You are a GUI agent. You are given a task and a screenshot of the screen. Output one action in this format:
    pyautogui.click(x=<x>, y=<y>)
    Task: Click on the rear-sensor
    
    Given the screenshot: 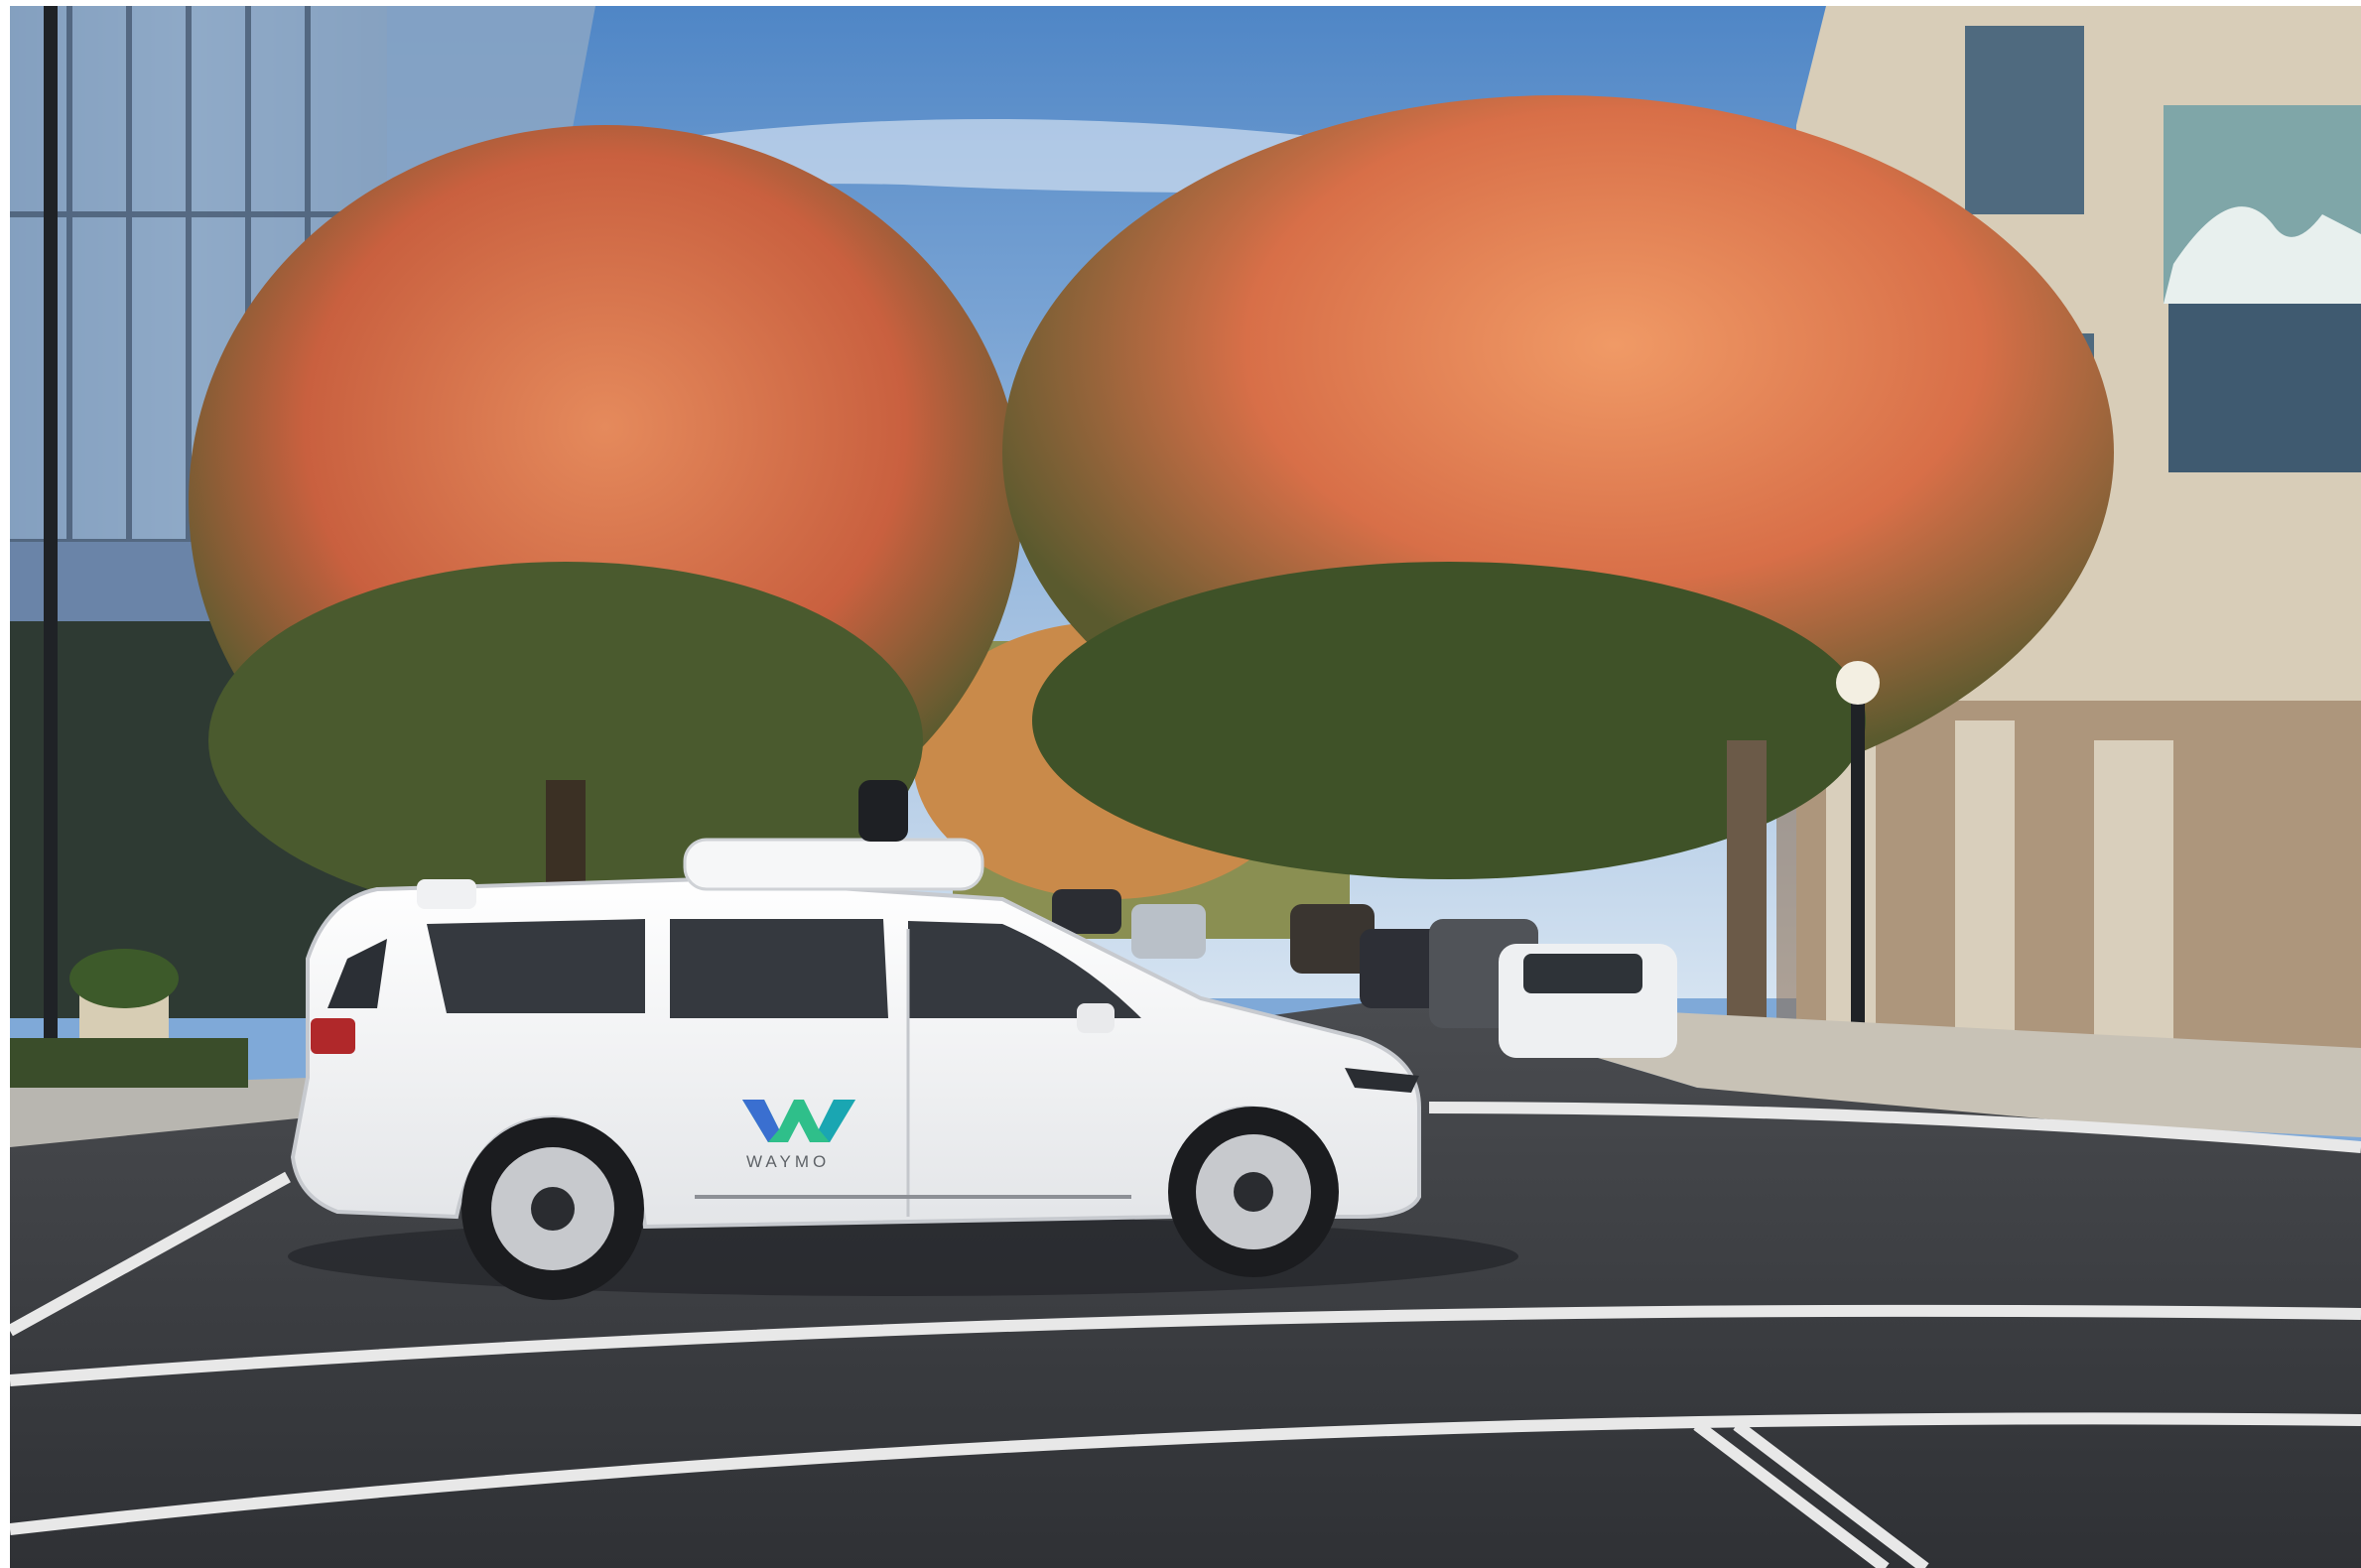 What is the action you would take?
    pyautogui.click(x=446, y=894)
    